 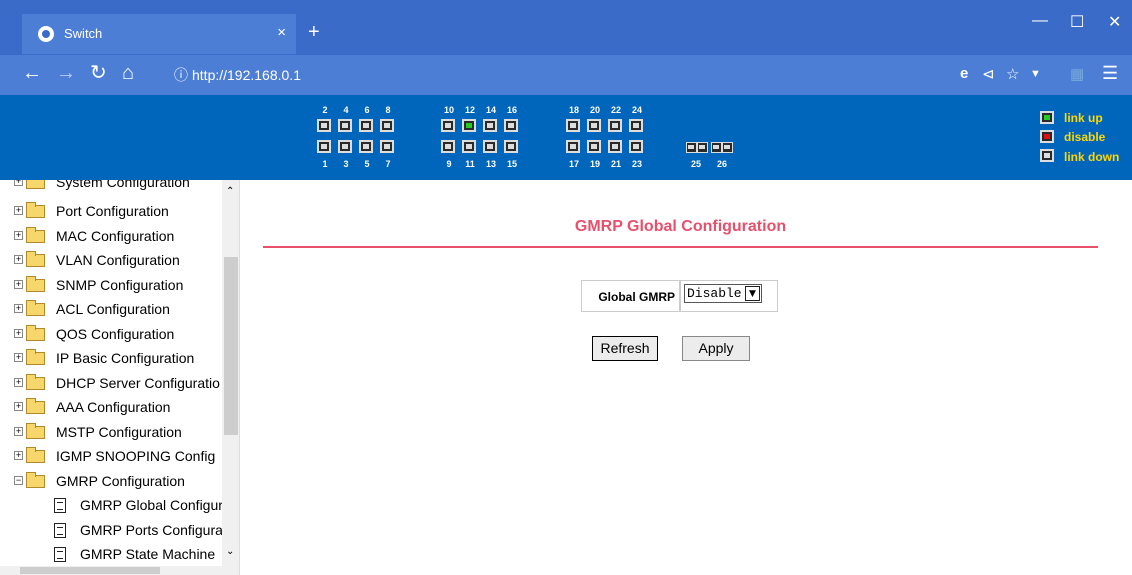 What do you see at coordinates (615, 125) in the screenshot?
I see `port-22-icon` at bounding box center [615, 125].